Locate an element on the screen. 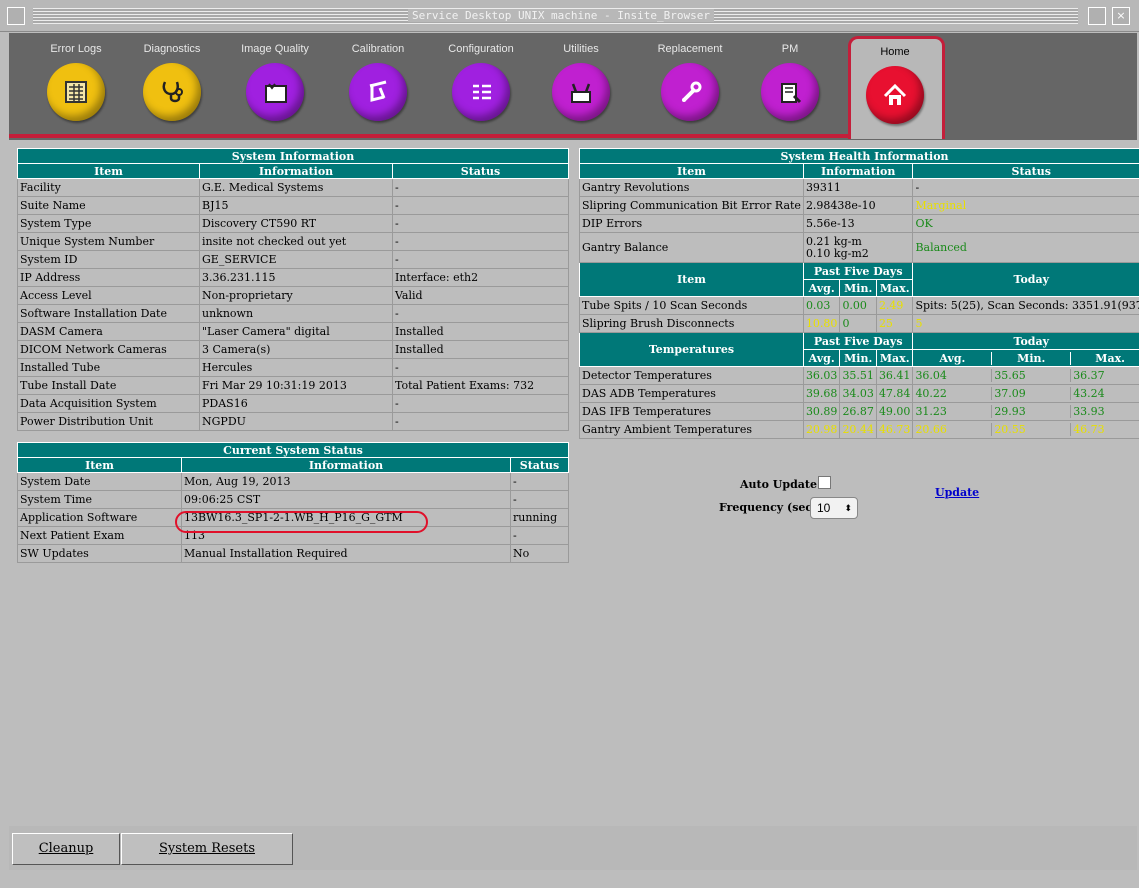 Image resolution: width=1139 pixels, height=888 pixels. item-cell: Next Patient Exam is located at coordinates (99, 535).